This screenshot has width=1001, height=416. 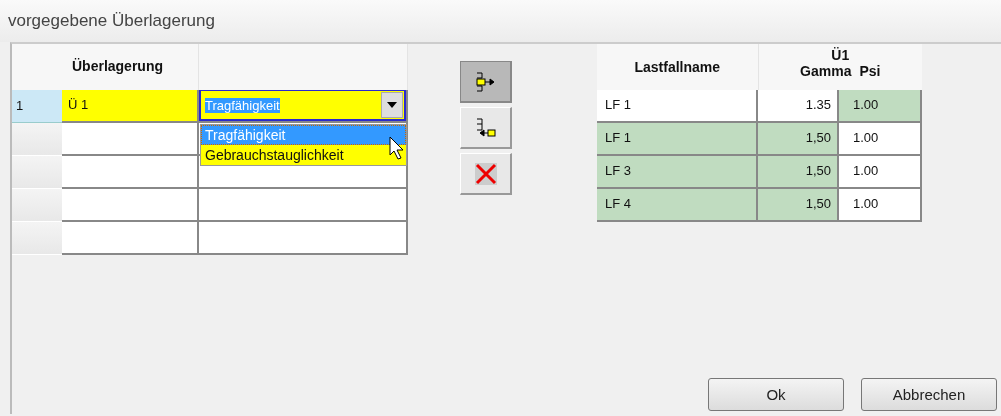 I want to click on row-header: 1, so click(x=37, y=106).